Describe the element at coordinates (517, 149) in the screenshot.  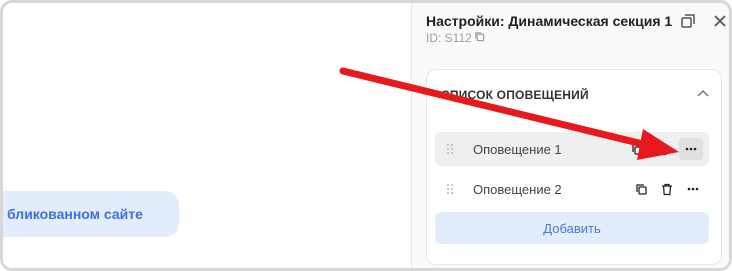
I see `list-item-label: Оповещение 1` at that location.